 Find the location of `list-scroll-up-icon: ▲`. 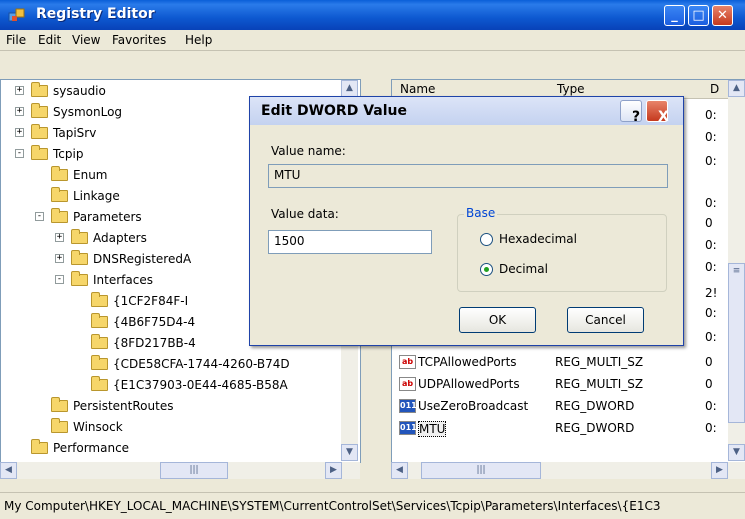

list-scroll-up-icon: ▲ is located at coordinates (736, 88).